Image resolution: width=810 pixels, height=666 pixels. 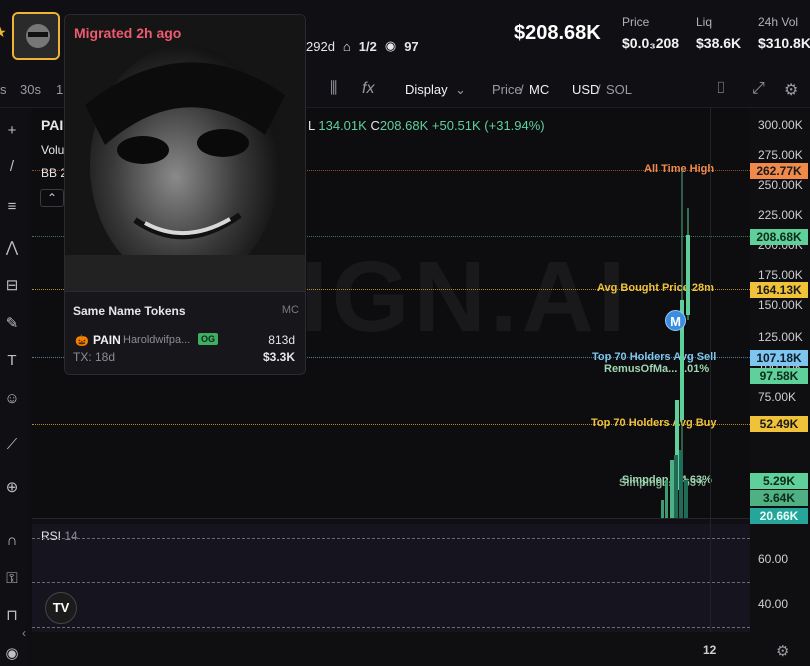 I want to click on indicators-icon: fx, so click(x=368, y=89).